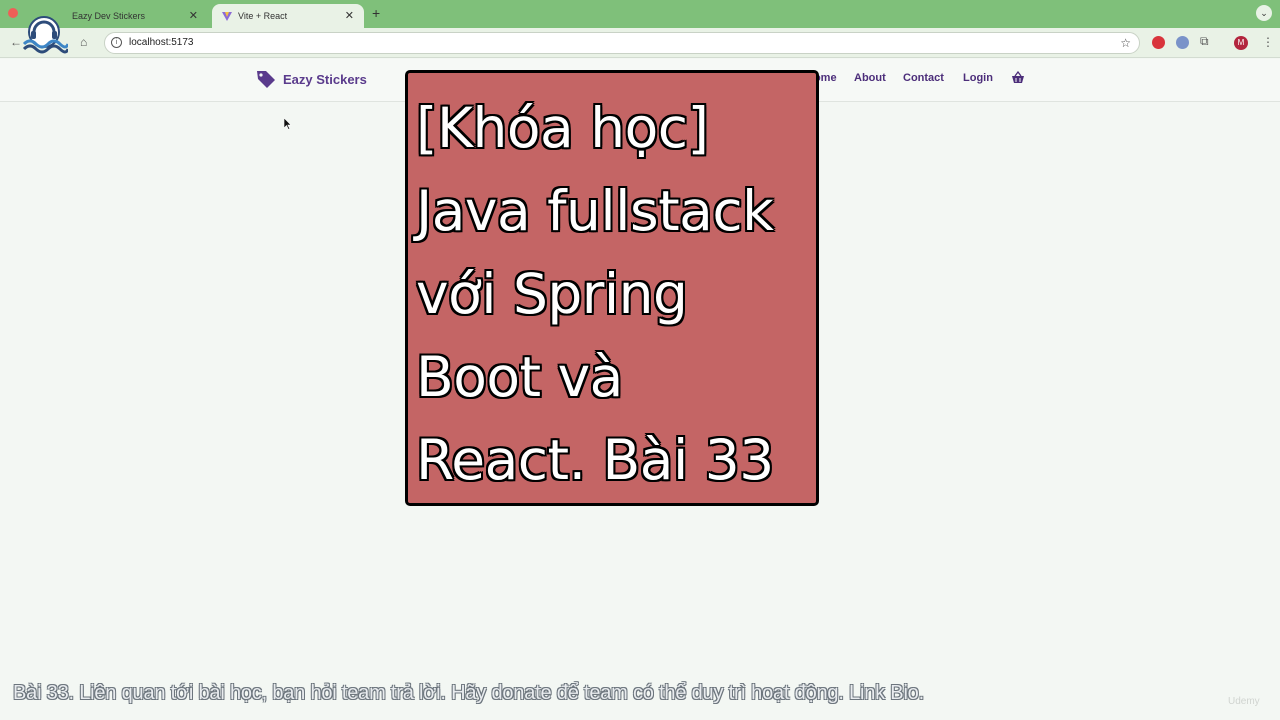  Describe the element at coordinates (595, 211) in the screenshot. I see `banner-line: Java fullstack` at that location.